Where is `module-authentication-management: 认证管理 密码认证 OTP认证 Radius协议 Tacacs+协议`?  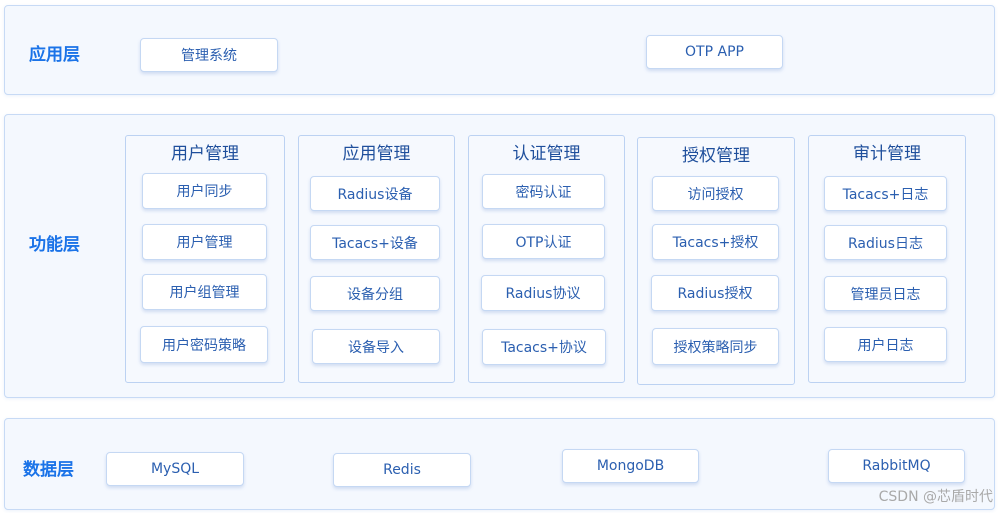 module-authentication-management: 认证管理 密码认证 OTP认证 Radius协议 Tacacs+协议 is located at coordinates (546, 259).